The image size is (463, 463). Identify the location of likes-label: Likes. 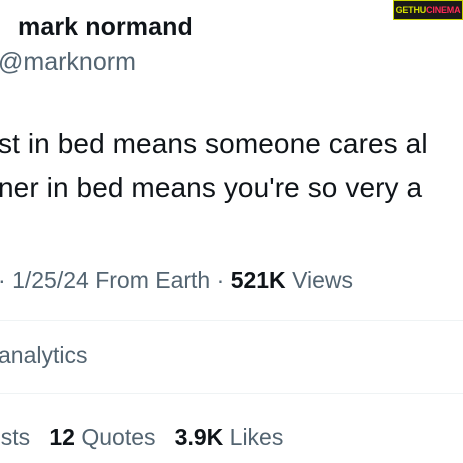
(257, 437).